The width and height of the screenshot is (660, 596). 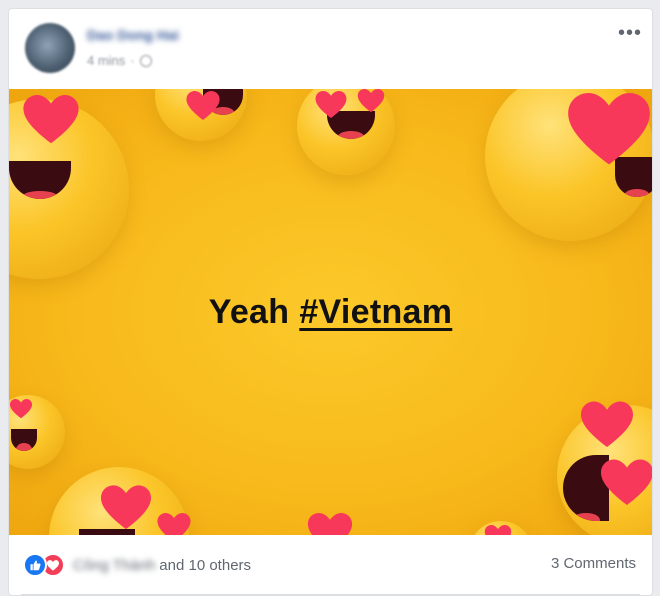 What do you see at coordinates (35, 565) in the screenshot?
I see `like-icon` at bounding box center [35, 565].